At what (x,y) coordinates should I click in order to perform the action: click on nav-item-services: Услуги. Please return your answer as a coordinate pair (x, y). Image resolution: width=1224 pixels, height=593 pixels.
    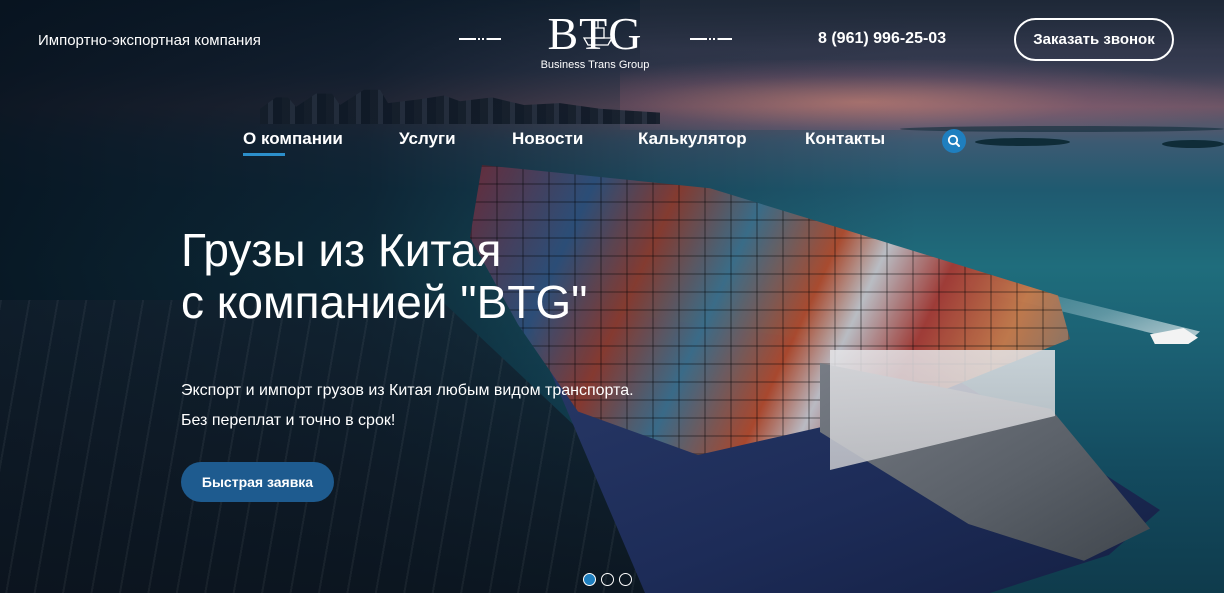
    Looking at the image, I should click on (427, 139).